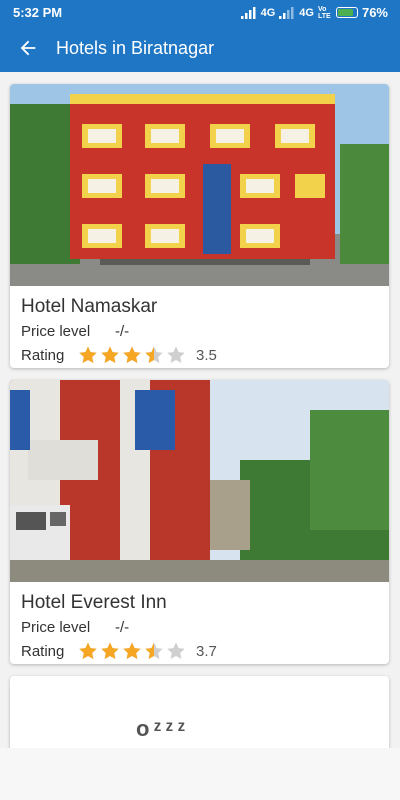 The width and height of the screenshot is (400, 800). I want to click on hotel-name: Hotel Everest Inn, so click(94, 602).